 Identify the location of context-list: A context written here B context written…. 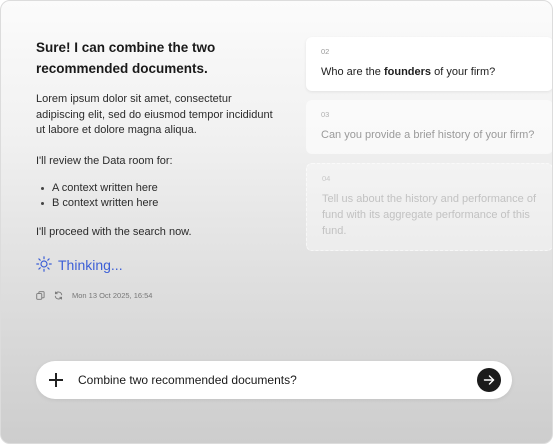
(156, 196).